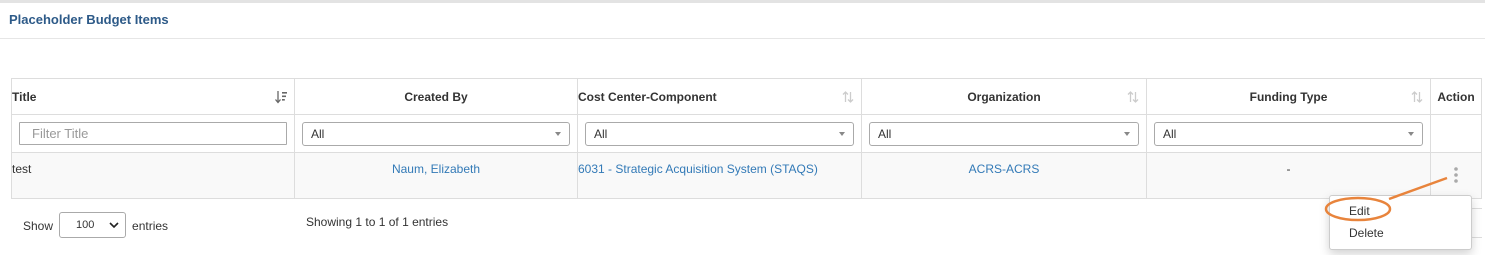 The image size is (1485, 255). What do you see at coordinates (24, 96) in the screenshot?
I see `column-label-title: Title` at bounding box center [24, 96].